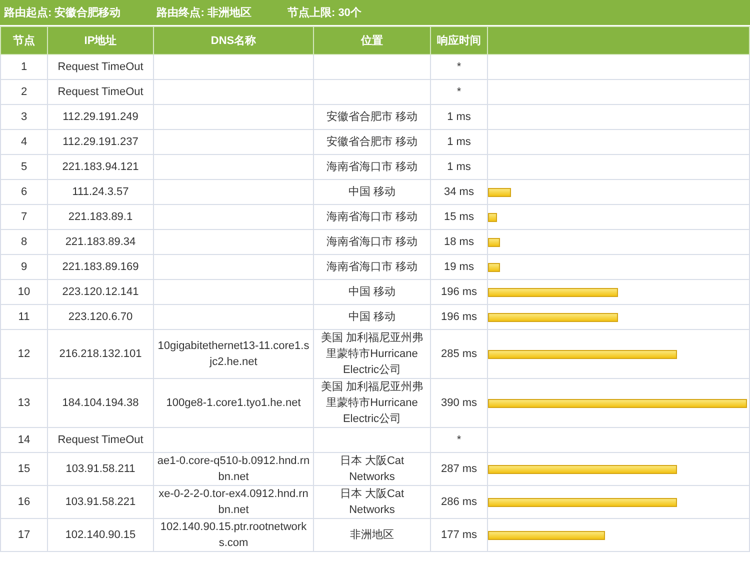 The image size is (750, 566). I want to click on table-cell: 286 ms, so click(459, 502).